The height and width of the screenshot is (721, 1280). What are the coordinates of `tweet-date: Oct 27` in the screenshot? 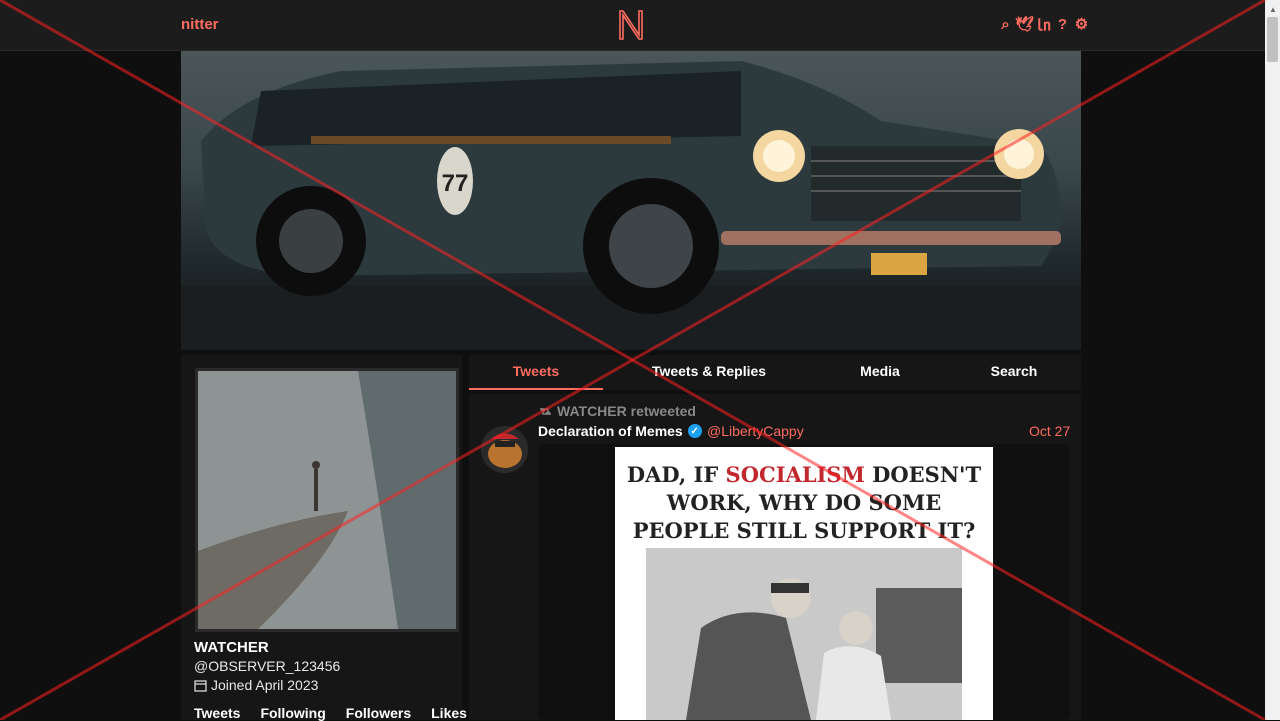 It's located at (1049, 431).